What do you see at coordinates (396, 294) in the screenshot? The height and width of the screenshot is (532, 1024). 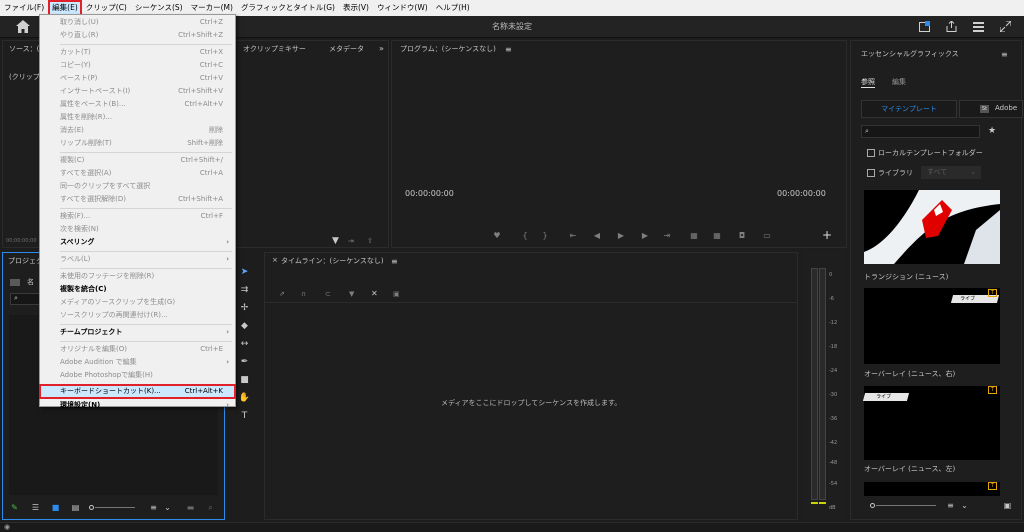 I see `captions-icon: ▣` at bounding box center [396, 294].